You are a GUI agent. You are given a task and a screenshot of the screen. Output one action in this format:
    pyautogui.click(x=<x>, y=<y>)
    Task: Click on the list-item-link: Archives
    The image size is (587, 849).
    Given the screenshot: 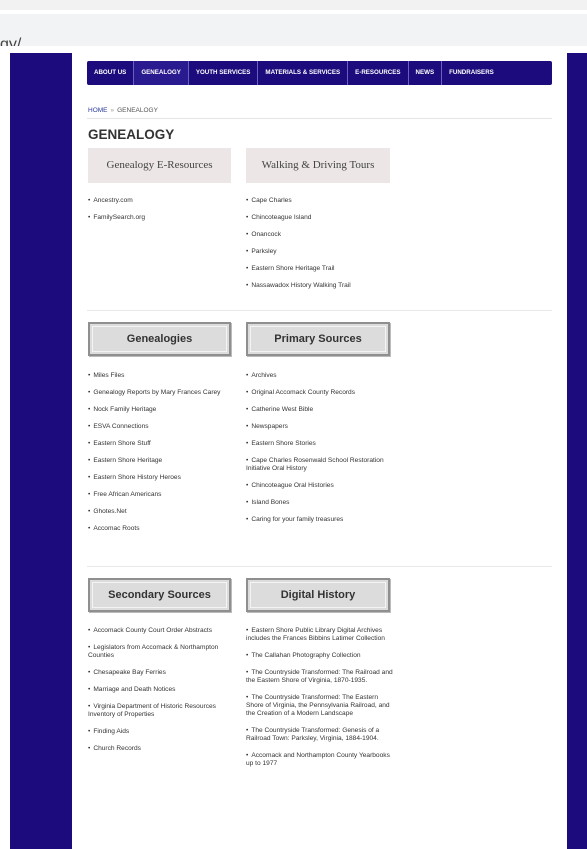 What is the action you would take?
    pyautogui.click(x=263, y=375)
    